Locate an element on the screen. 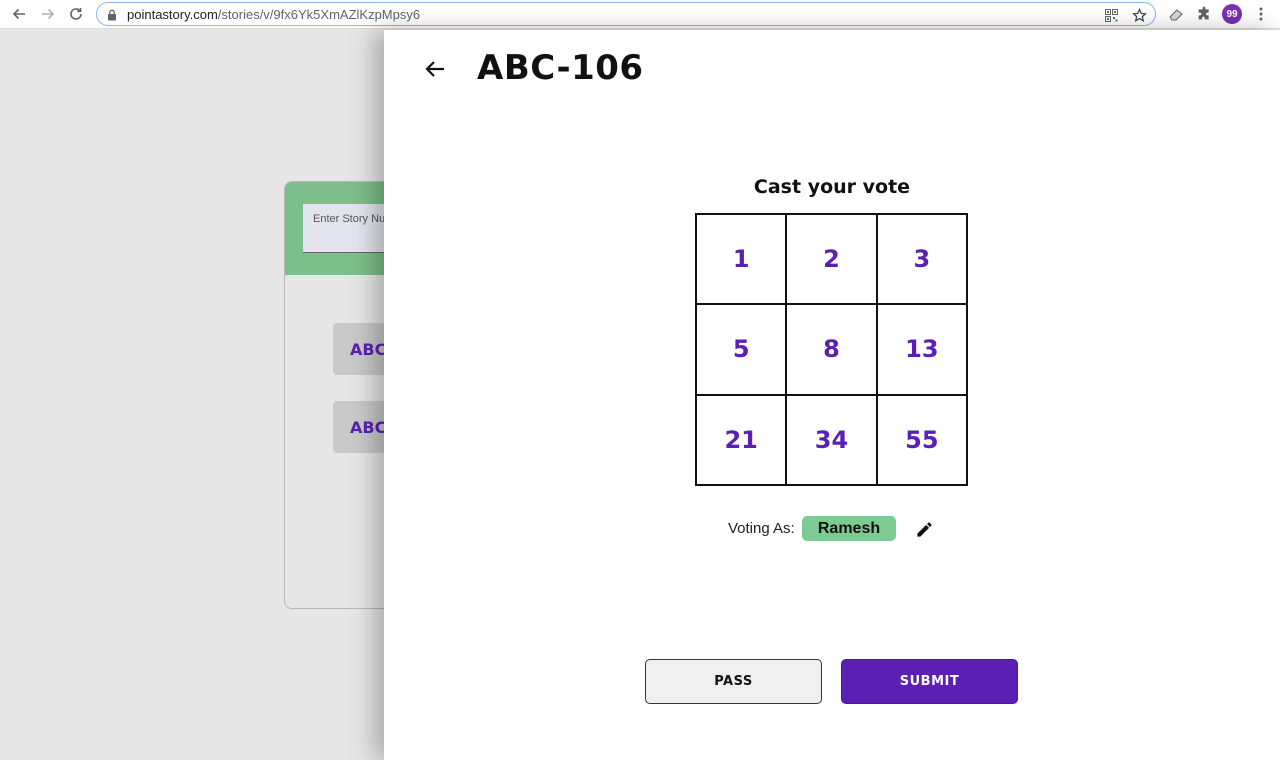 The width and height of the screenshot is (1280, 760). submit-button: SUBMIT is located at coordinates (929, 681).